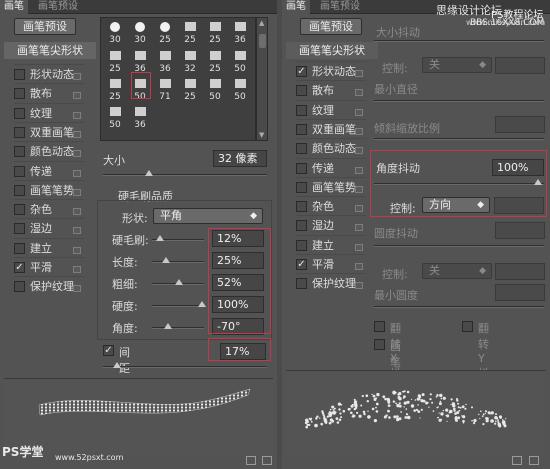 The height and width of the screenshot is (469, 550). Describe the element at coordinates (459, 307) in the screenshot. I see `min-roundness-slider` at that location.